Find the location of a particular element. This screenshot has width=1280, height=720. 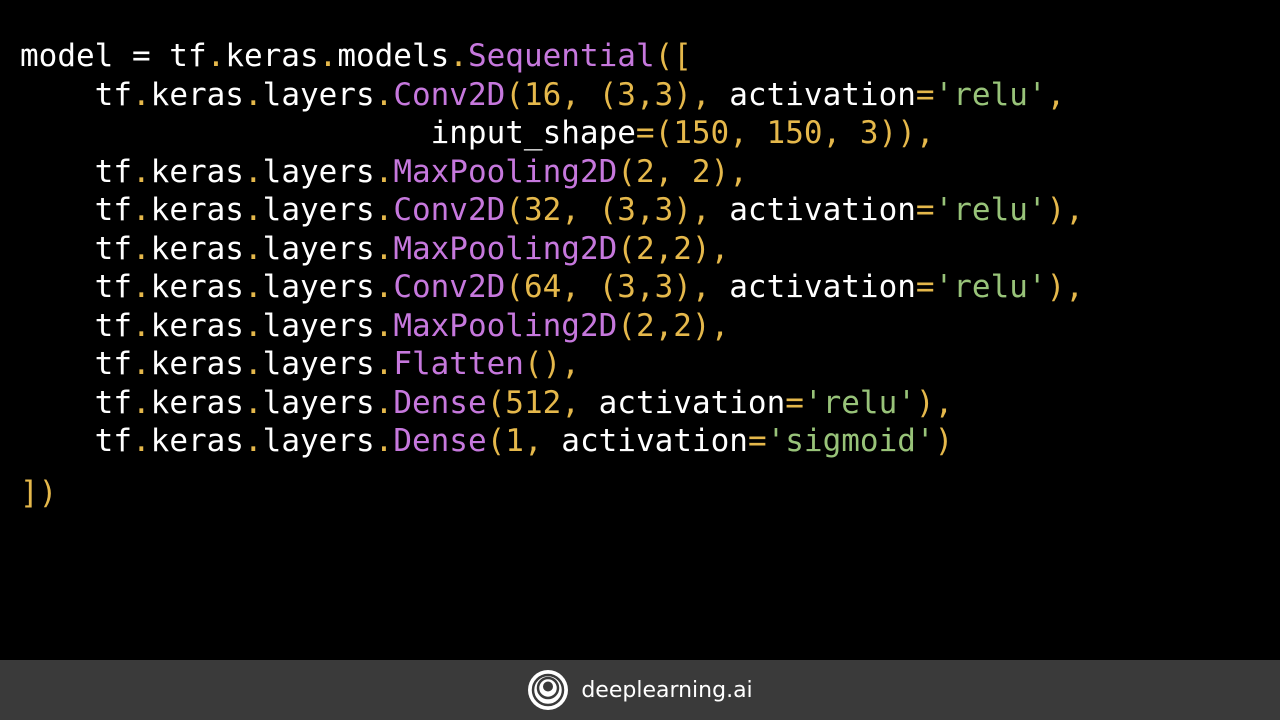

code-token-str: 'sigmoid' is located at coordinates (850, 441).